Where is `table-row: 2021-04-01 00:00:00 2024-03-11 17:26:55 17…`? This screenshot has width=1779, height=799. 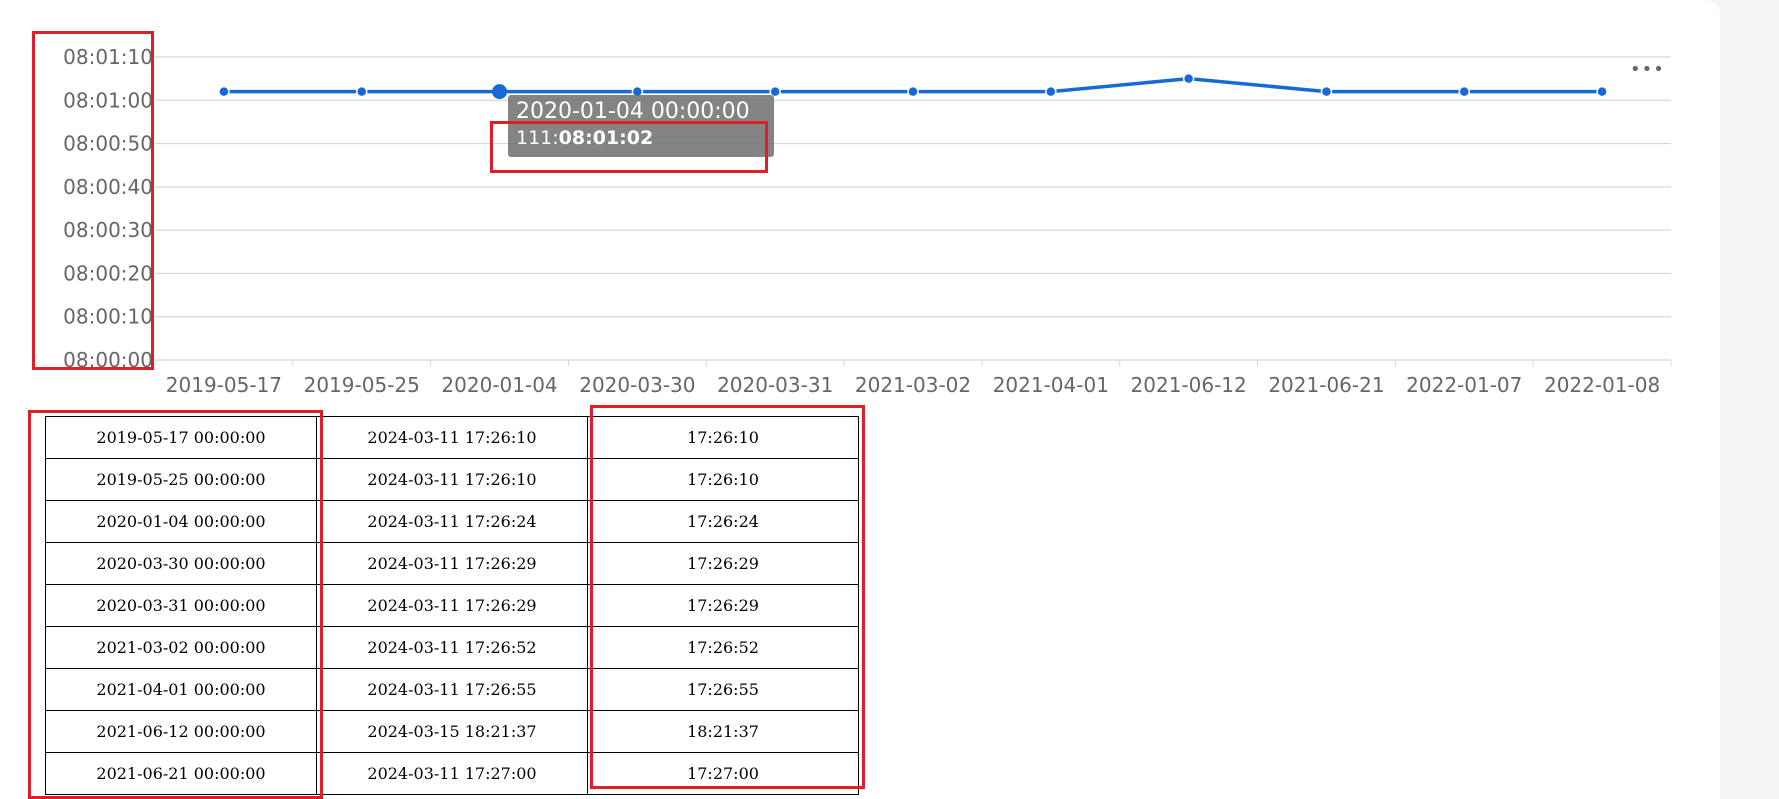
table-row: 2021-04-01 00:00:00 2024-03-11 17:26:55 17… is located at coordinates (452, 689).